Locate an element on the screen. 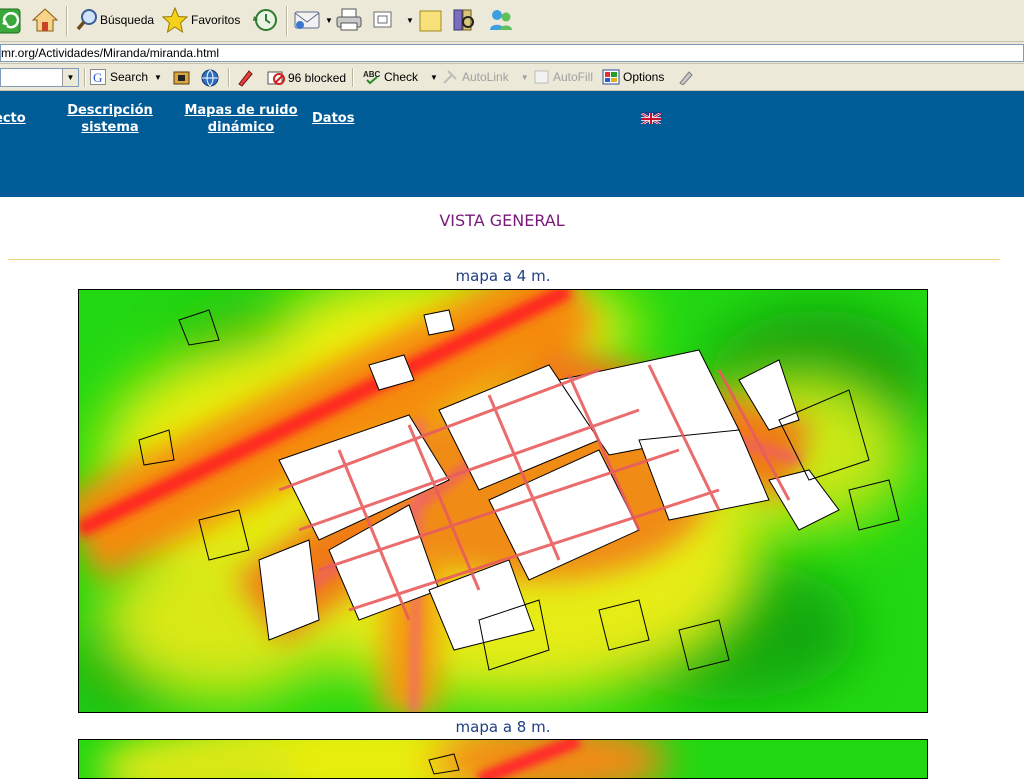 This screenshot has width=1024, height=779. options-button: Options is located at coordinates (633, 77).